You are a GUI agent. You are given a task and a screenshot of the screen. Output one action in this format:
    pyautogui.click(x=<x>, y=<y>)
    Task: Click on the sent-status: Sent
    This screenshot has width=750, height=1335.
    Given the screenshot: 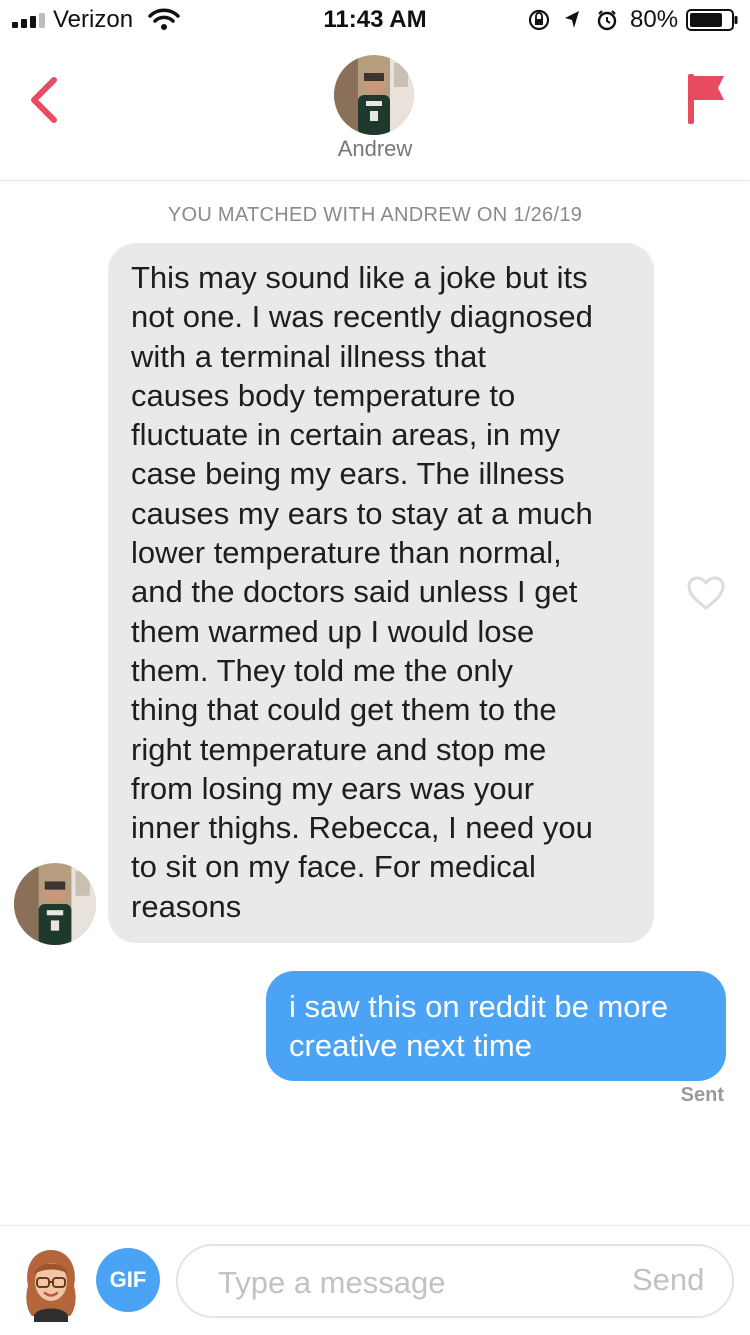 What is the action you would take?
    pyautogui.click(x=702, y=1095)
    